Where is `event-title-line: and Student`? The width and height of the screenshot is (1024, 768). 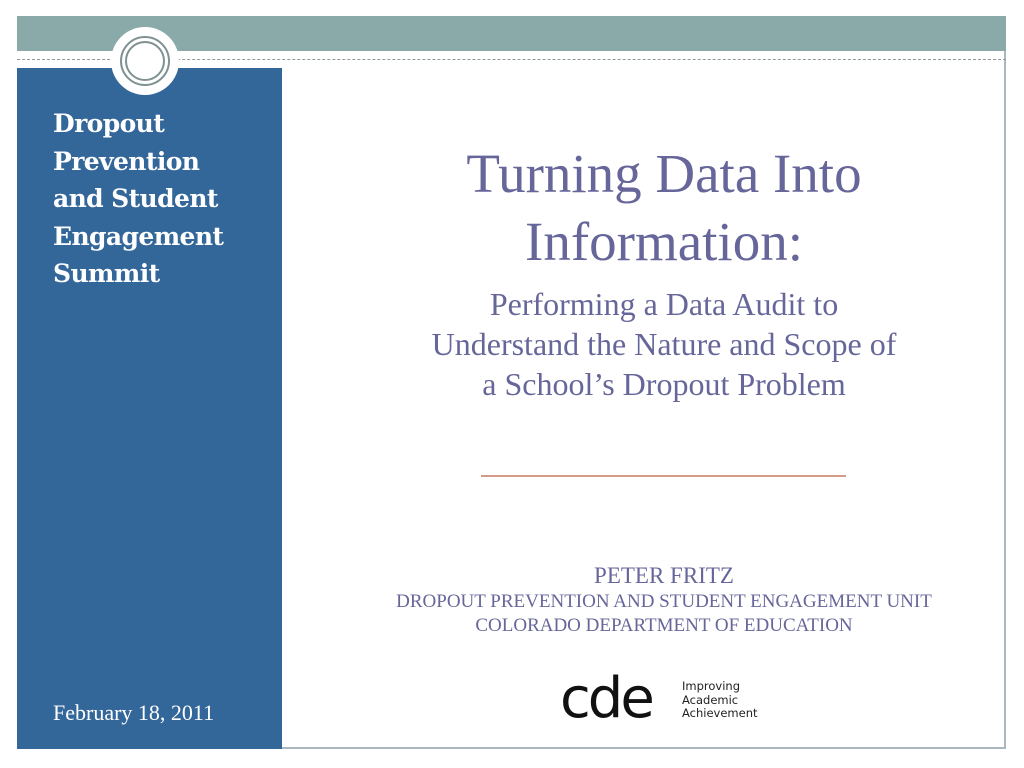 event-title-line: and Student is located at coordinates (135, 198).